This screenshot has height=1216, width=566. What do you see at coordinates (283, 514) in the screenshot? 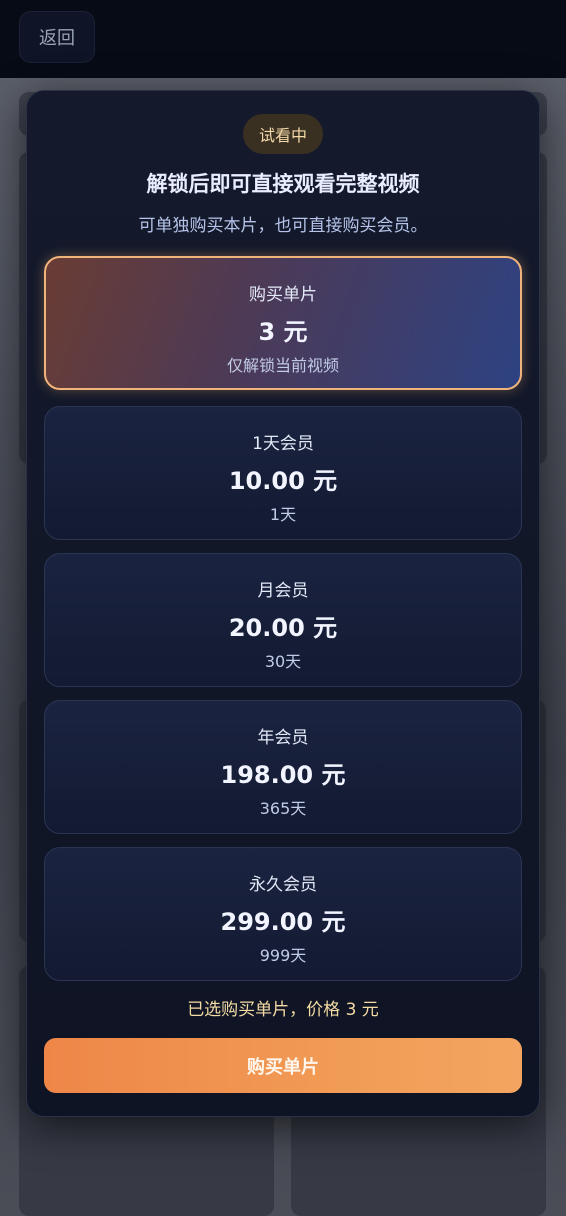
I see `option-desc: 1天` at bounding box center [283, 514].